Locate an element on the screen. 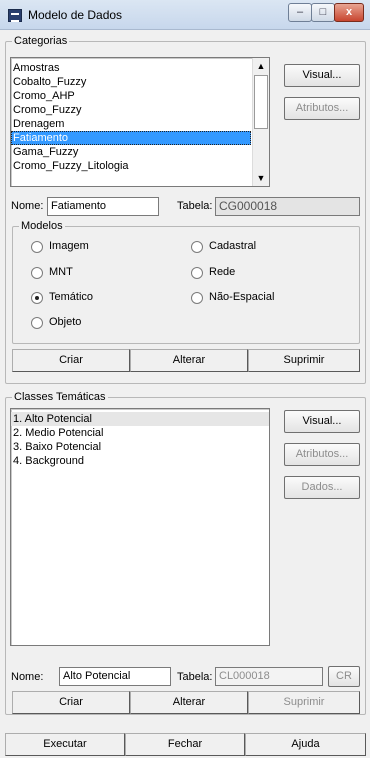  radio-nao-espacial-dot is located at coordinates (197, 298).